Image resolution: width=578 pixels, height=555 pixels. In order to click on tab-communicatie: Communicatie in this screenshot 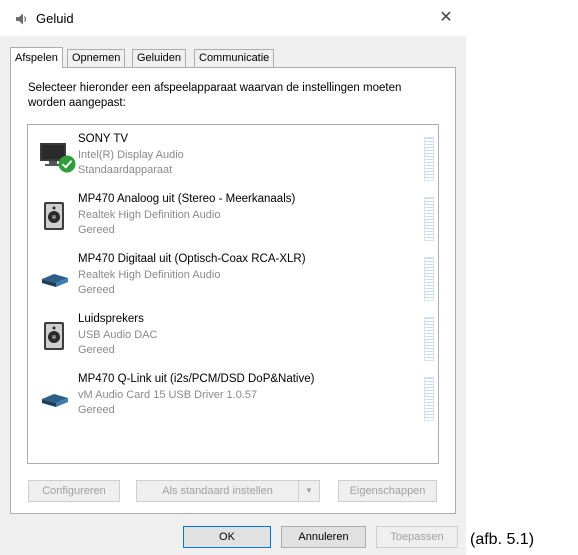, I will do `click(234, 58)`.